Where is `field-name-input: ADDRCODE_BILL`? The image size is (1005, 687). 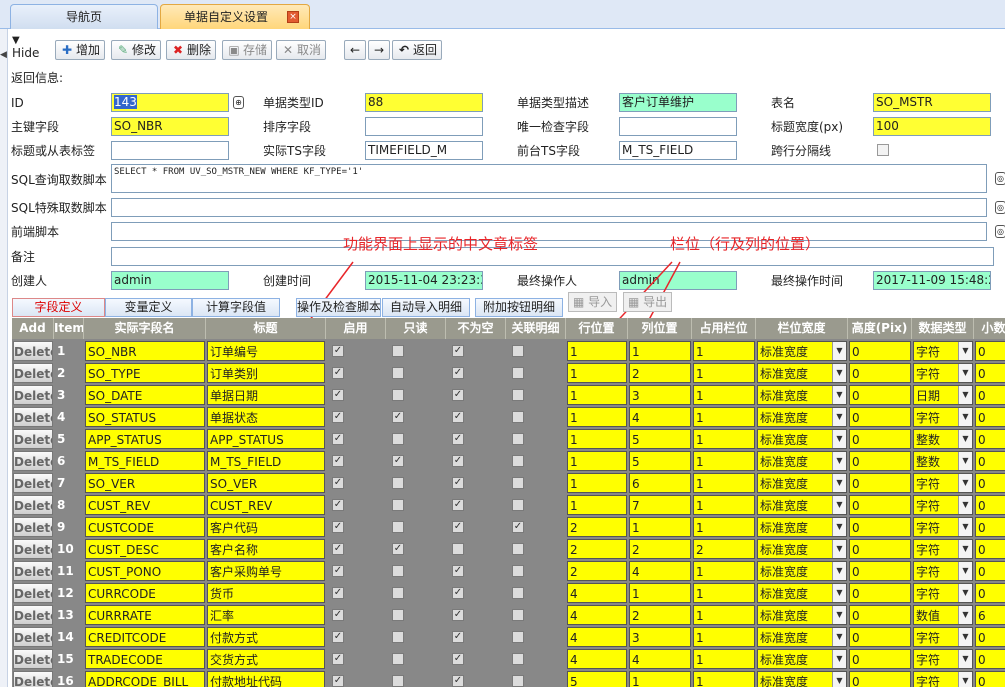 field-name-input: ADDRCODE_BILL is located at coordinates (145, 679).